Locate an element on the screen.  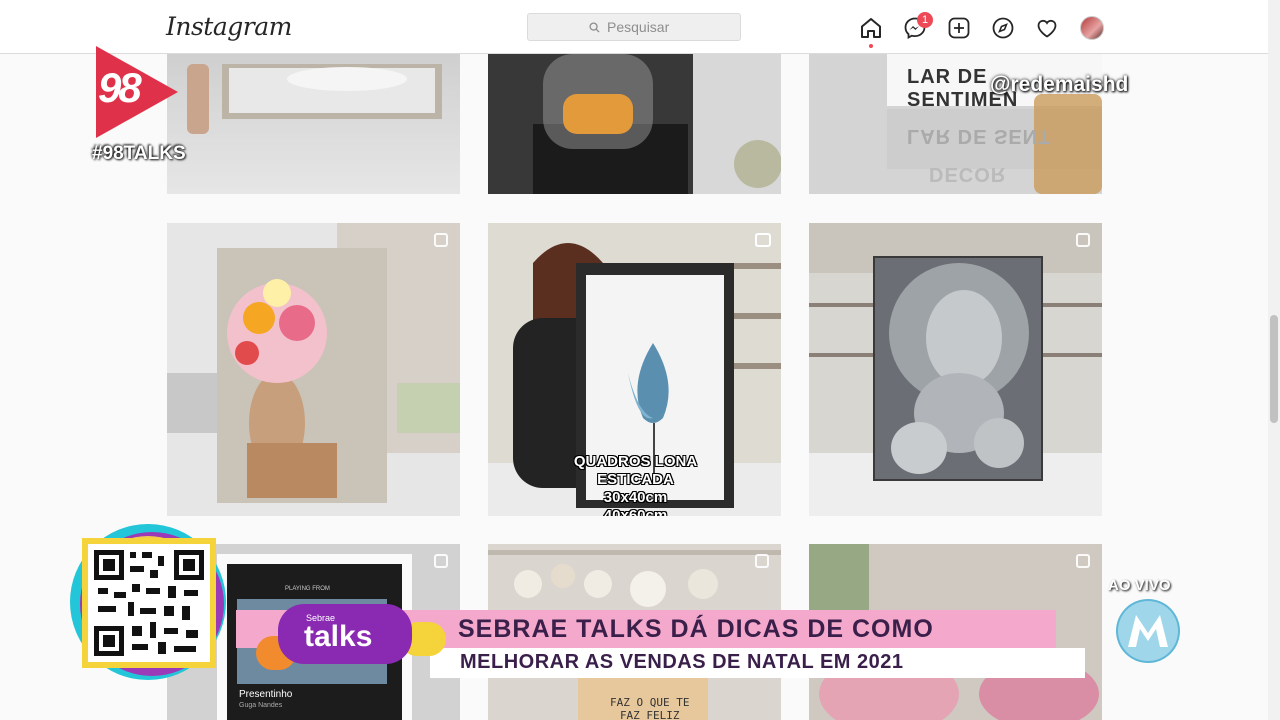
search-box is located at coordinates (634, 27).